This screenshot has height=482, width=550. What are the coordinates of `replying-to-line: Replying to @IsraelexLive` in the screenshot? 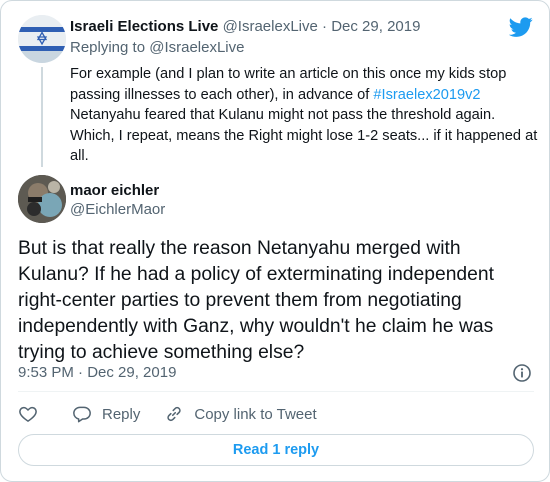 It's located at (157, 48).